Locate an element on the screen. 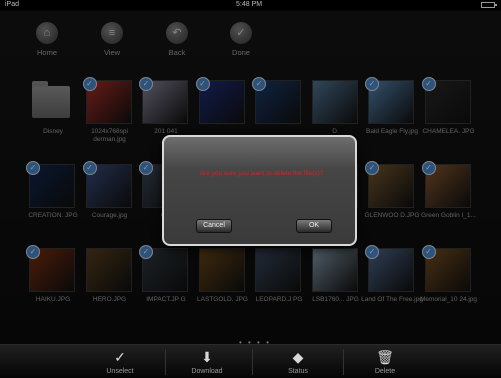  cancel-button: Cancel is located at coordinates (214, 226).